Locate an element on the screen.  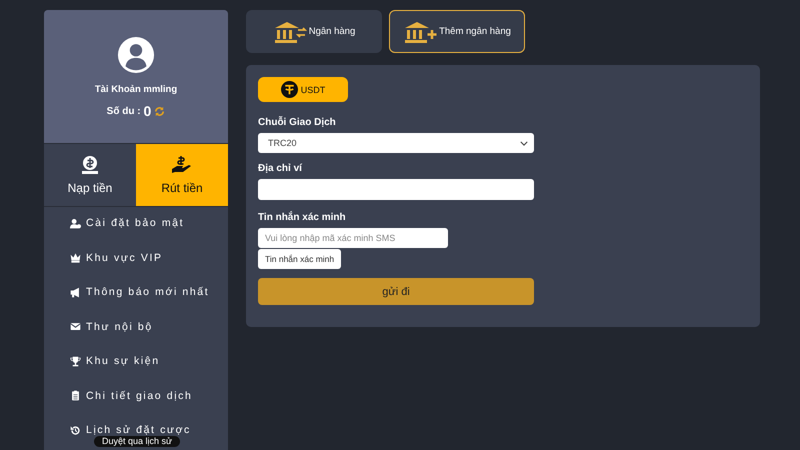
chain-select: TRC20 is located at coordinates (396, 143).